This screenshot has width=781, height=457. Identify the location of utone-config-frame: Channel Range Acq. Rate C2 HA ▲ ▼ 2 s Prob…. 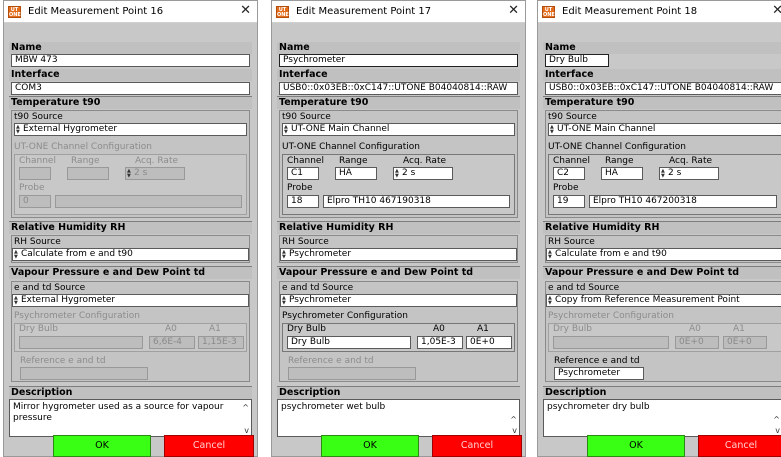
(664, 184).